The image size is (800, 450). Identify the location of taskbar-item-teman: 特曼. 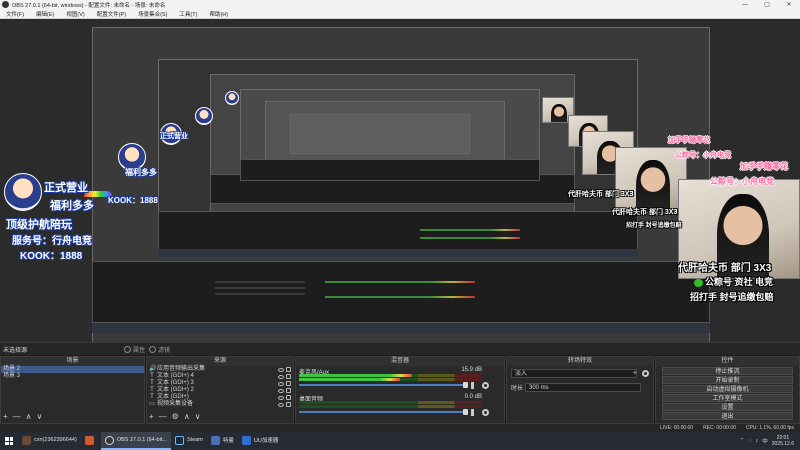
(222, 441).